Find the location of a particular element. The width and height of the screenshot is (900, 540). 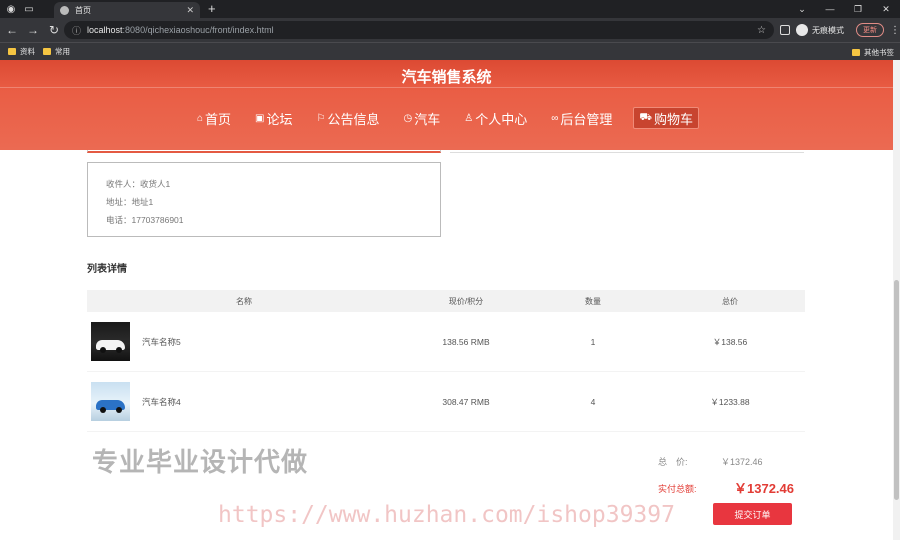

nav-label: 首页 is located at coordinates (218, 119).